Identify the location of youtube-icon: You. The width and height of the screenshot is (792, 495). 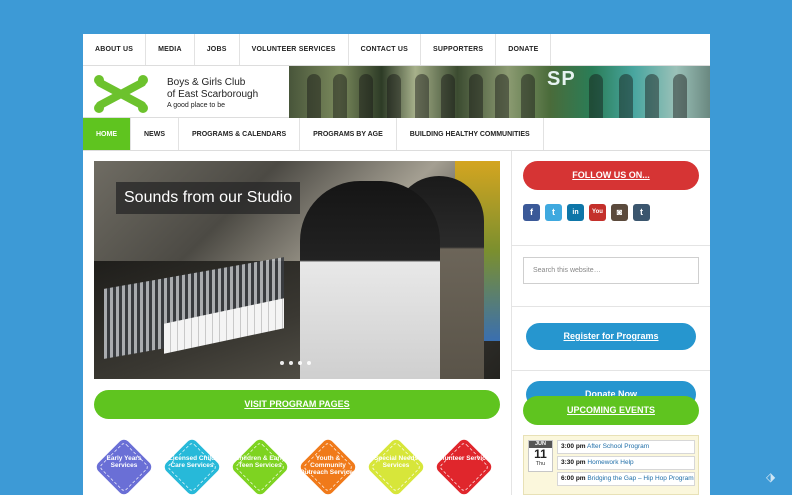
(597, 212).